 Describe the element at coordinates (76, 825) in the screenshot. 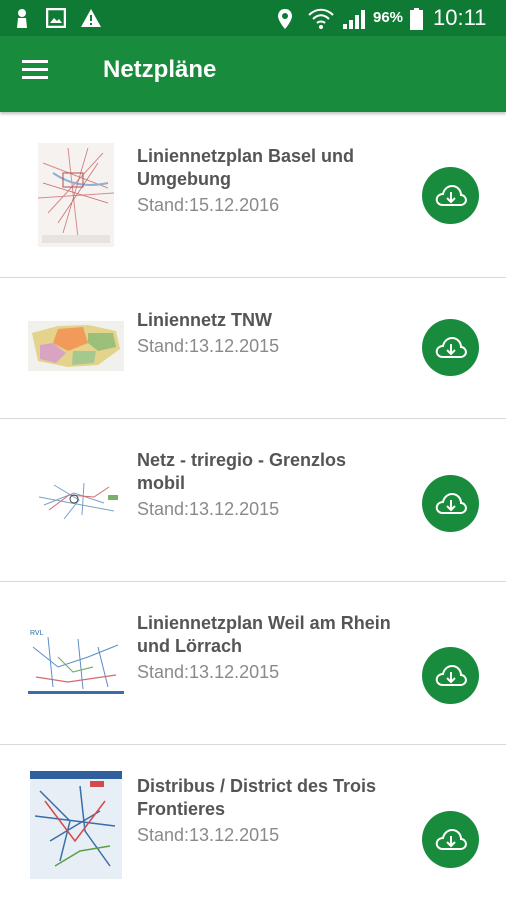

I see `plan-thumbnail-distribus` at that location.